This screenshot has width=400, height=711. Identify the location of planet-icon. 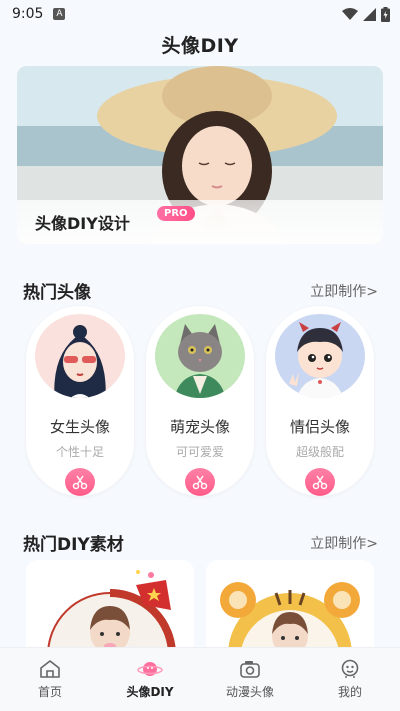
(150, 669).